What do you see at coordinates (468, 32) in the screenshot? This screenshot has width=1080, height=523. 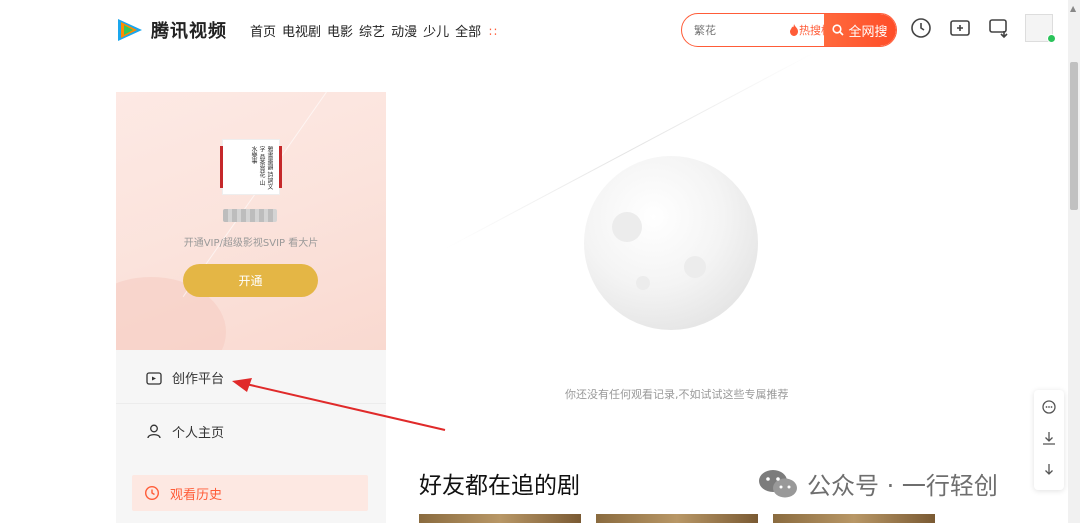 I see `nav-item-all-label: 全部` at bounding box center [468, 32].